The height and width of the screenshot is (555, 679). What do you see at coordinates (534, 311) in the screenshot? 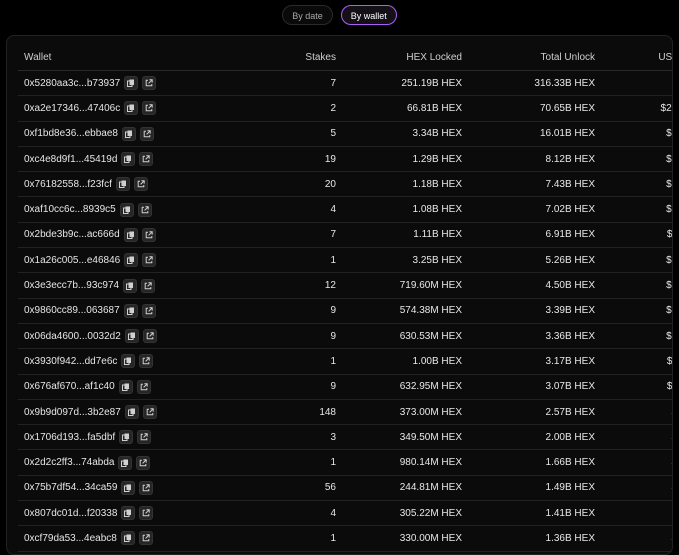
I see `total-unlock-cell: 3.39B HEX` at bounding box center [534, 311].